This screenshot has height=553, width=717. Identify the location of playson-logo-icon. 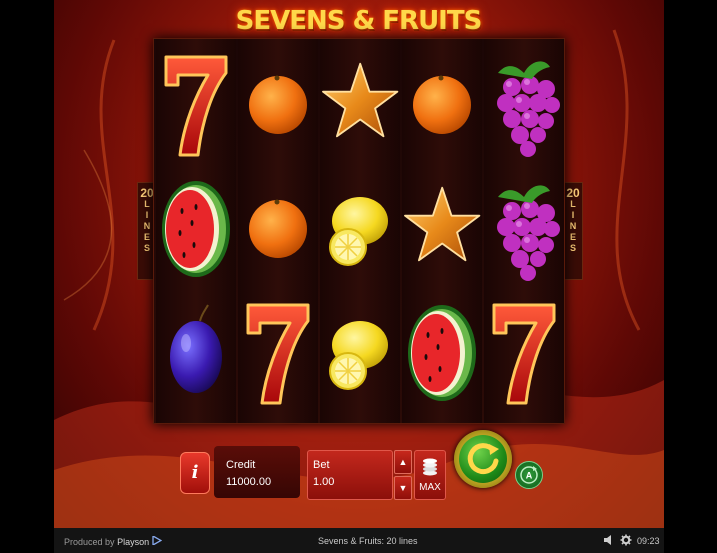
(156, 540).